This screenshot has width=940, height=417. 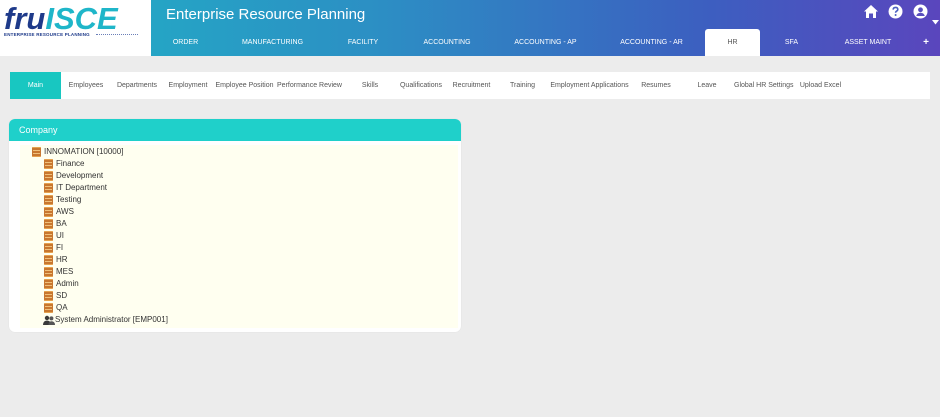 I want to click on tree-node-label: IT Department, so click(x=81, y=187).